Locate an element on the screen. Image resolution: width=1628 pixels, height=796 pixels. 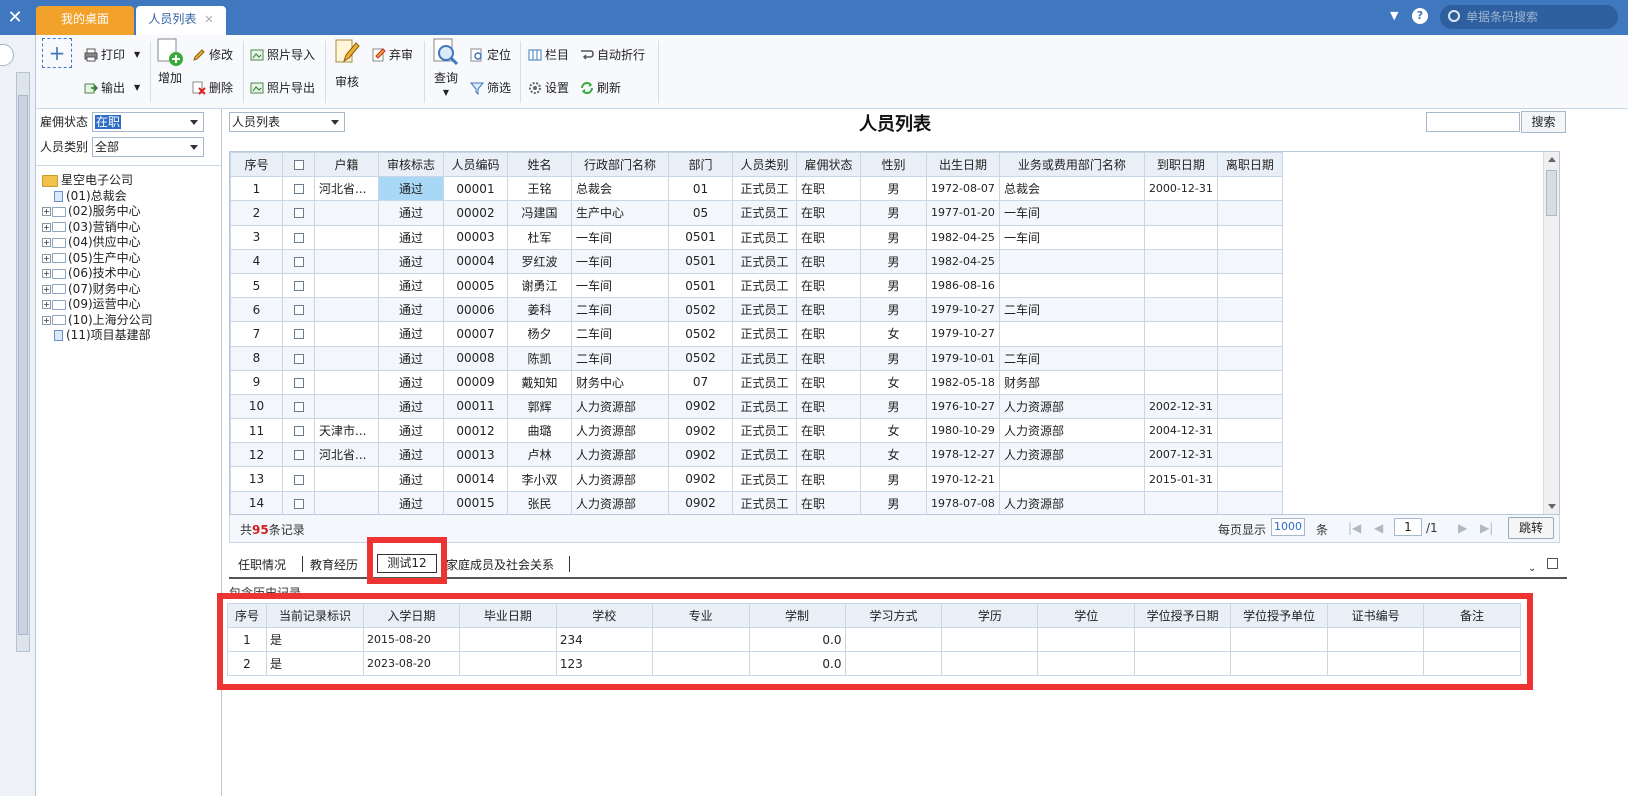
add-new-icon: + is located at coordinates (57, 53).